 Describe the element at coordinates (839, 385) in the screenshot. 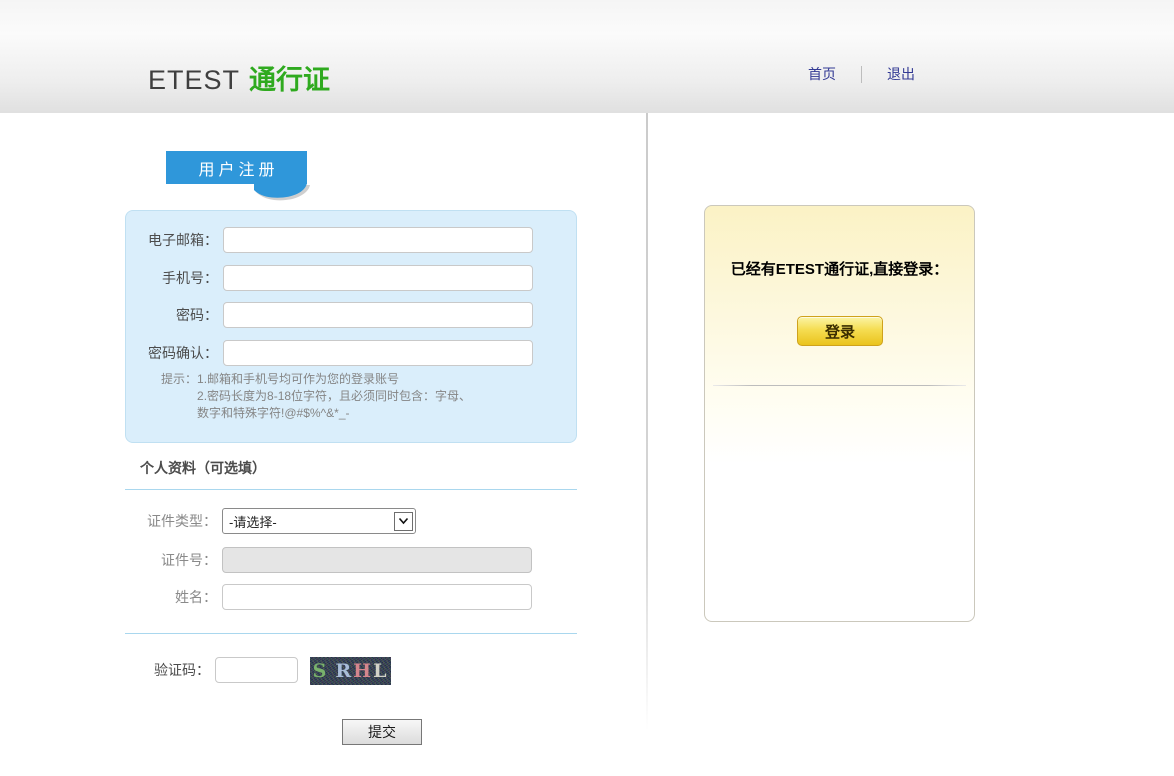

I see `login-panel-divider` at that location.